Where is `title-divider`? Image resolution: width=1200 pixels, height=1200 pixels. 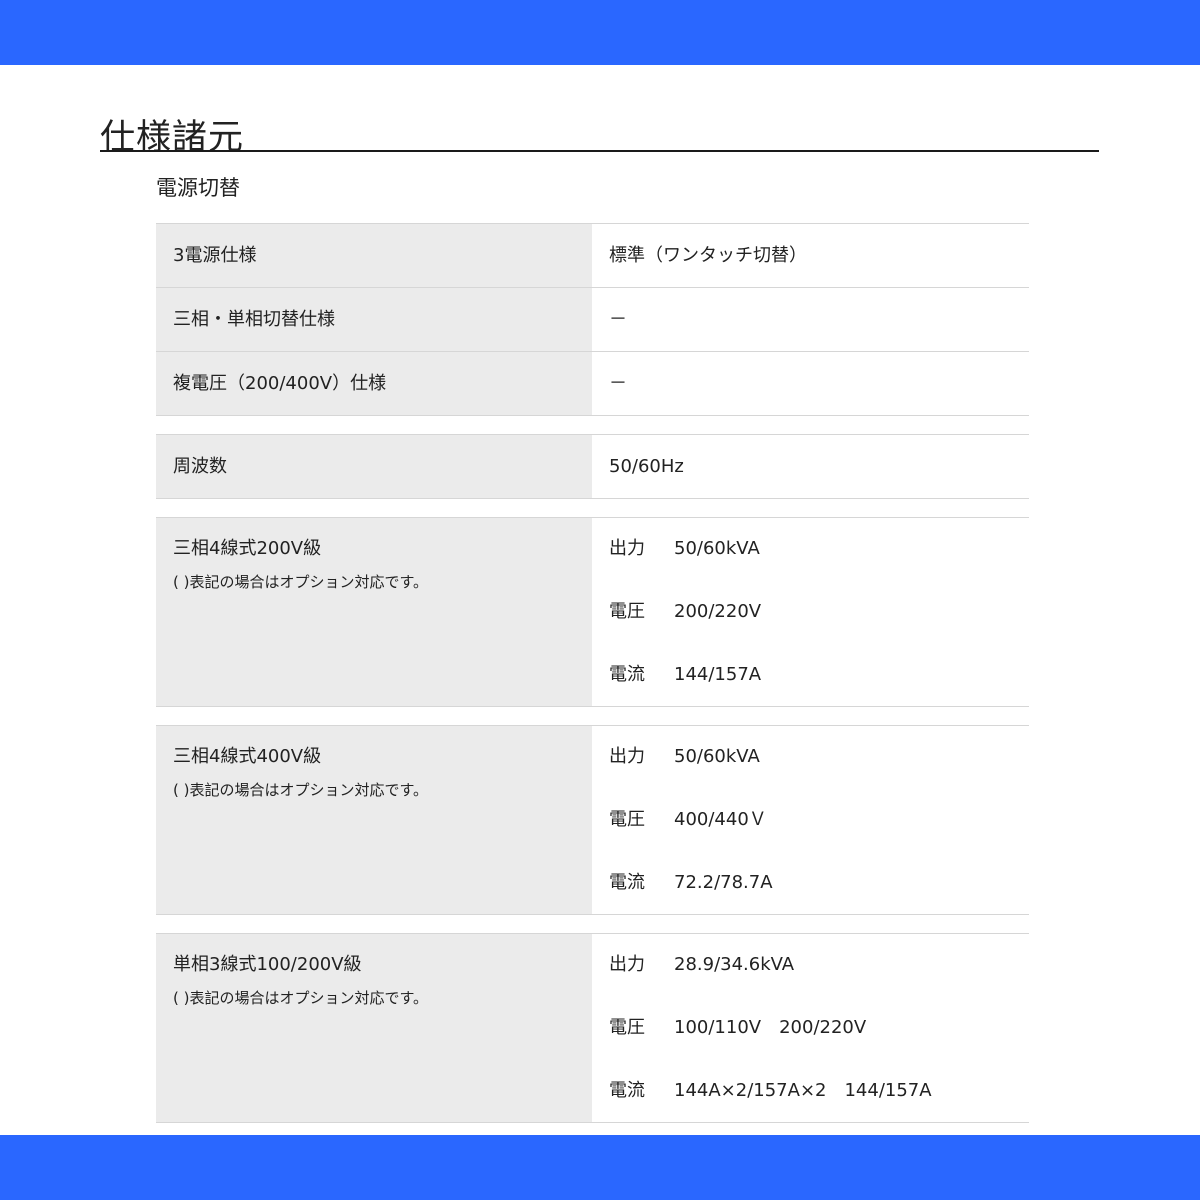
title-divider is located at coordinates (599, 151).